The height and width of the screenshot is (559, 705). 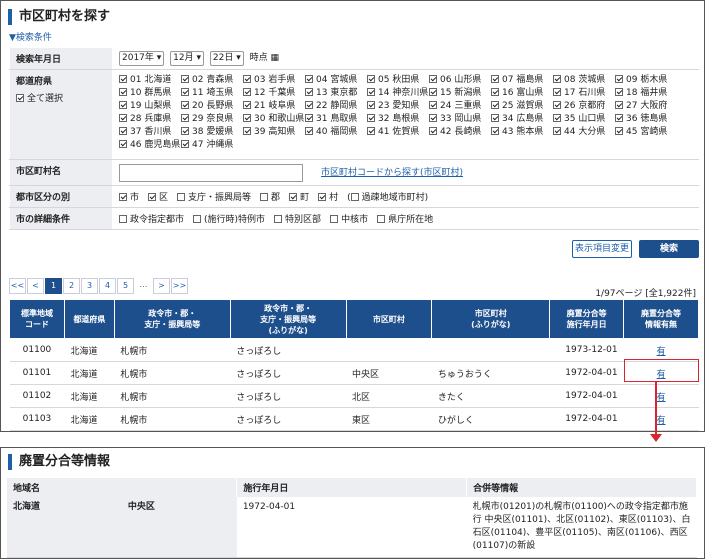 I want to click on prefecture-checkbox: 27 大阪府, so click(x=646, y=106).